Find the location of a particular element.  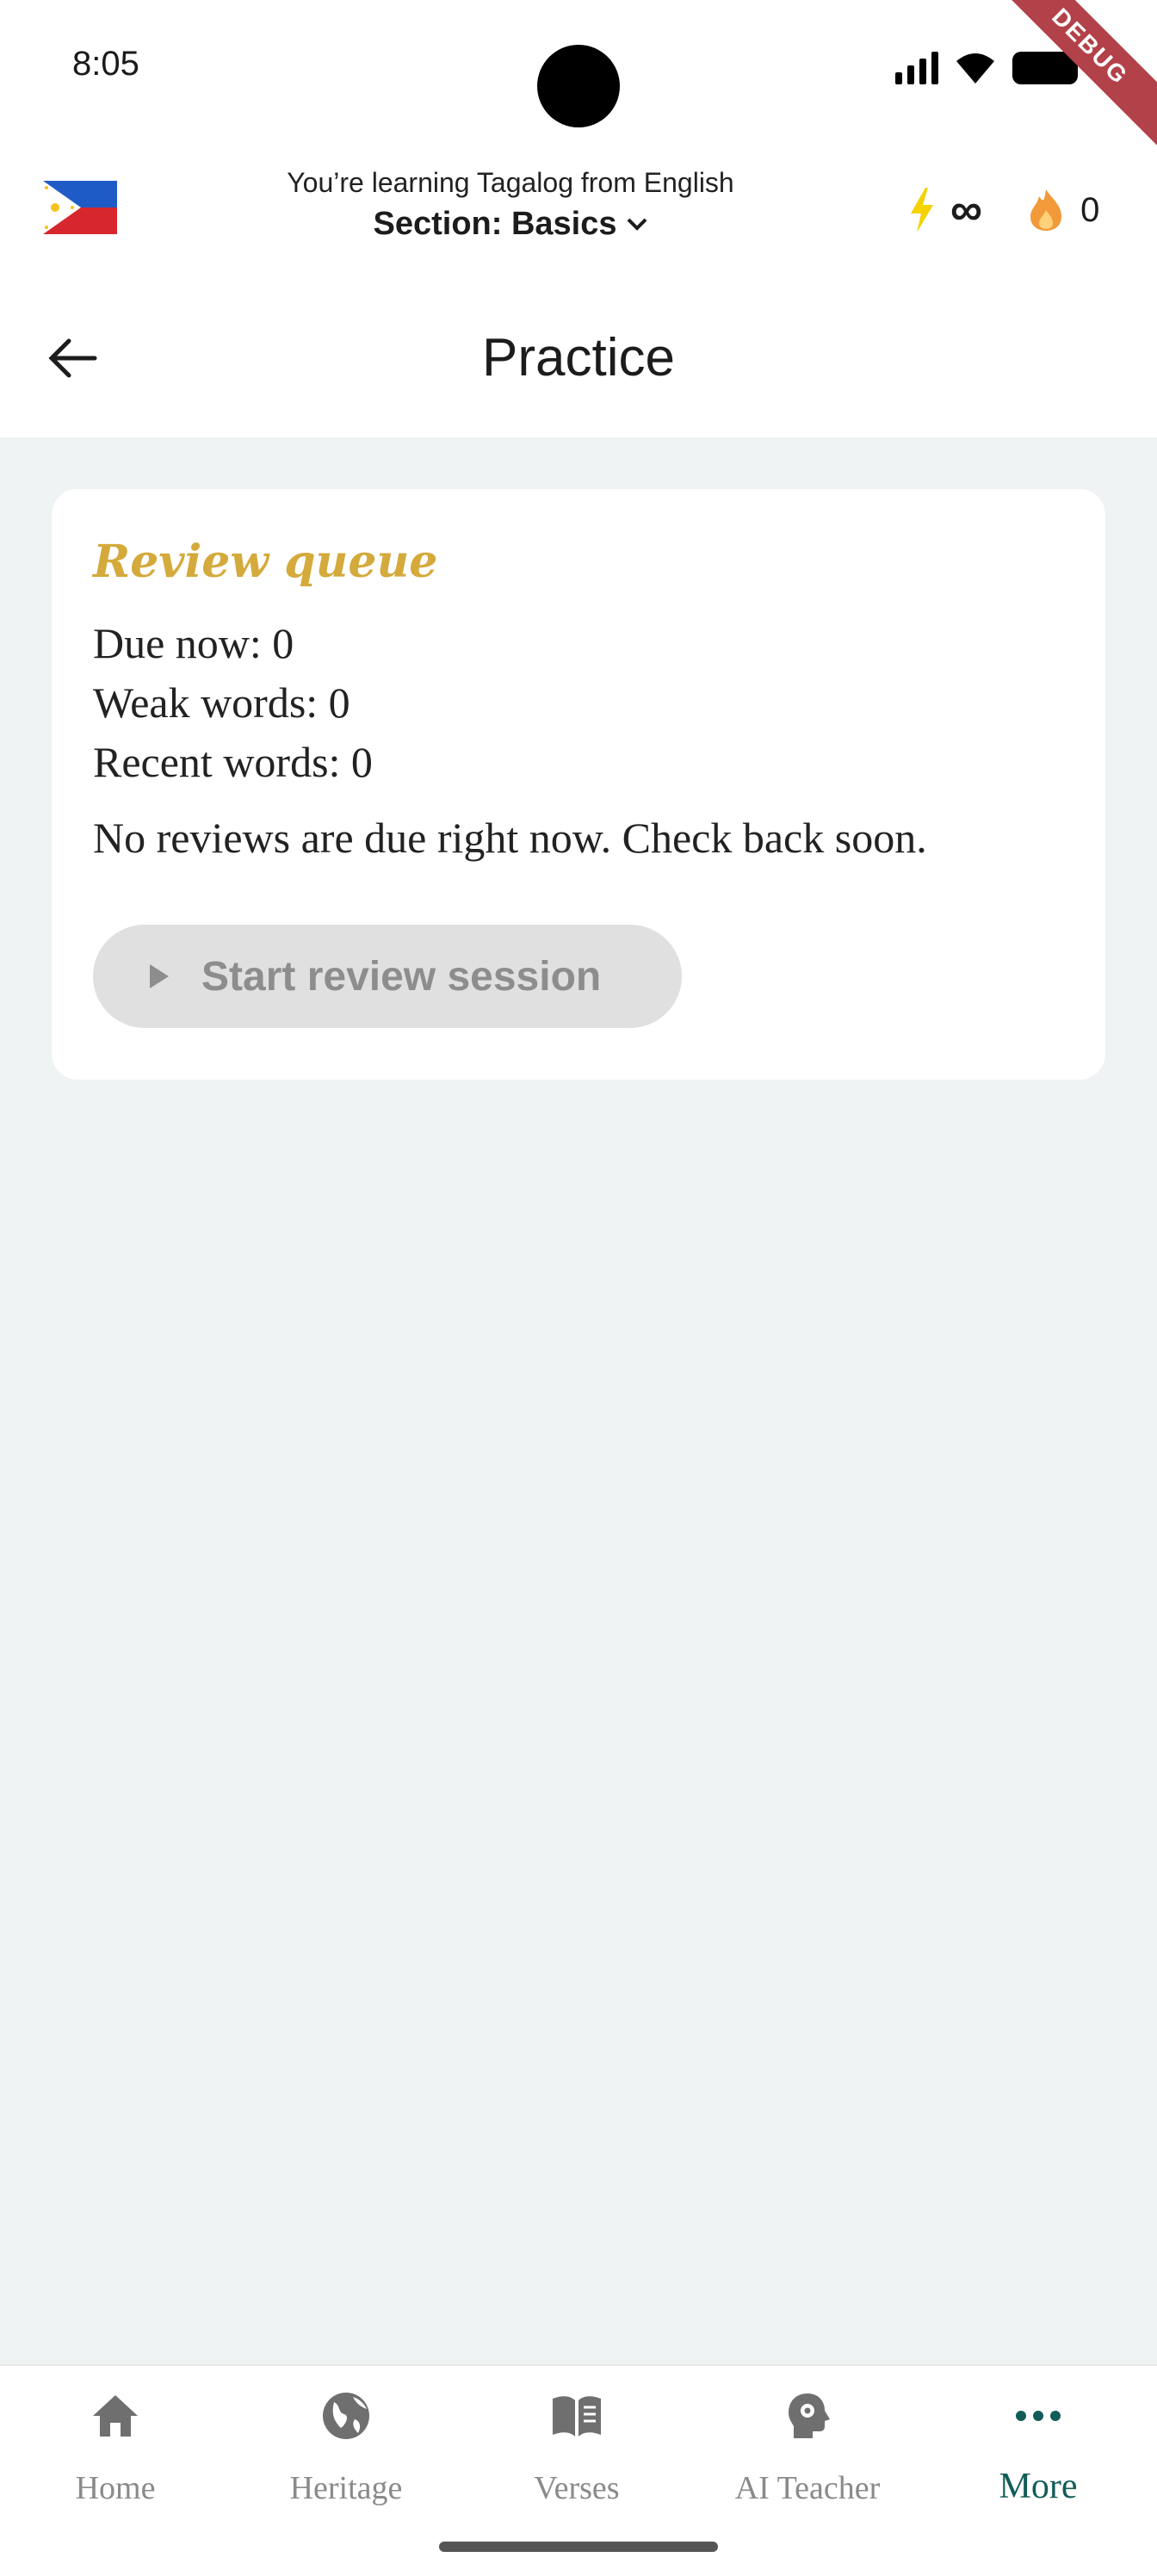

due-now-count: Due now: 0 is located at coordinates (194, 643).